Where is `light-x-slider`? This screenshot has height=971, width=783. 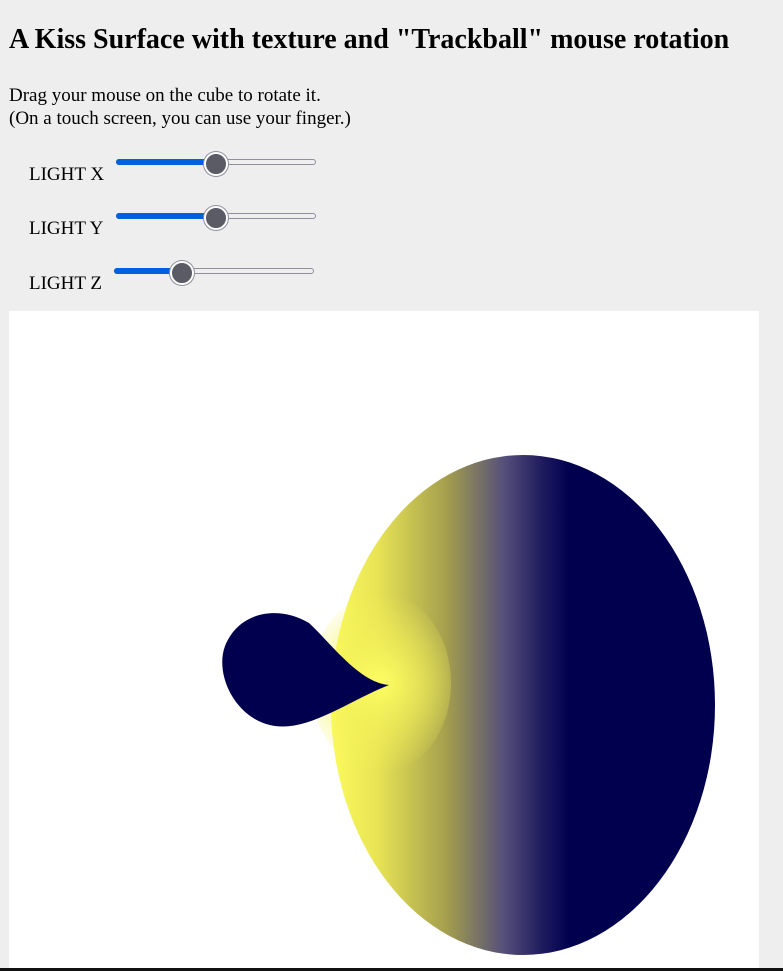
light-x-slider is located at coordinates (216, 164).